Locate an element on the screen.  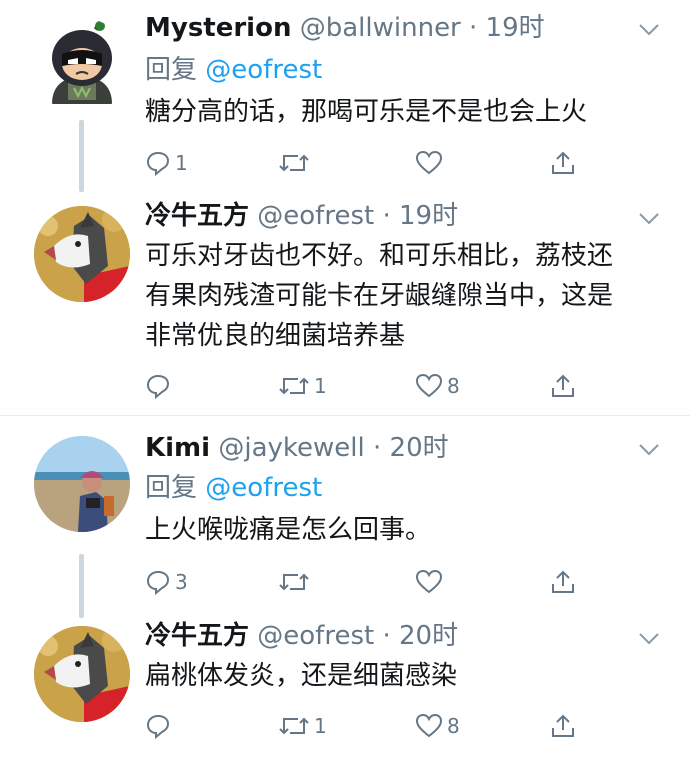
reply-button: 3 is located at coordinates (166, 582).